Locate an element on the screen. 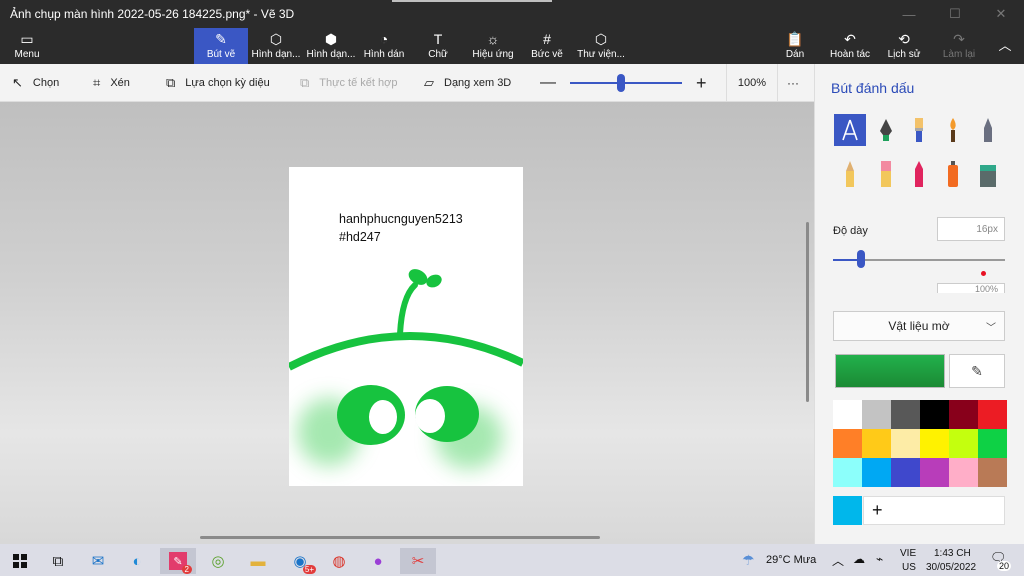 The height and width of the screenshot is (576, 1024). paint-drop-app: ● is located at coordinates (378, 561).